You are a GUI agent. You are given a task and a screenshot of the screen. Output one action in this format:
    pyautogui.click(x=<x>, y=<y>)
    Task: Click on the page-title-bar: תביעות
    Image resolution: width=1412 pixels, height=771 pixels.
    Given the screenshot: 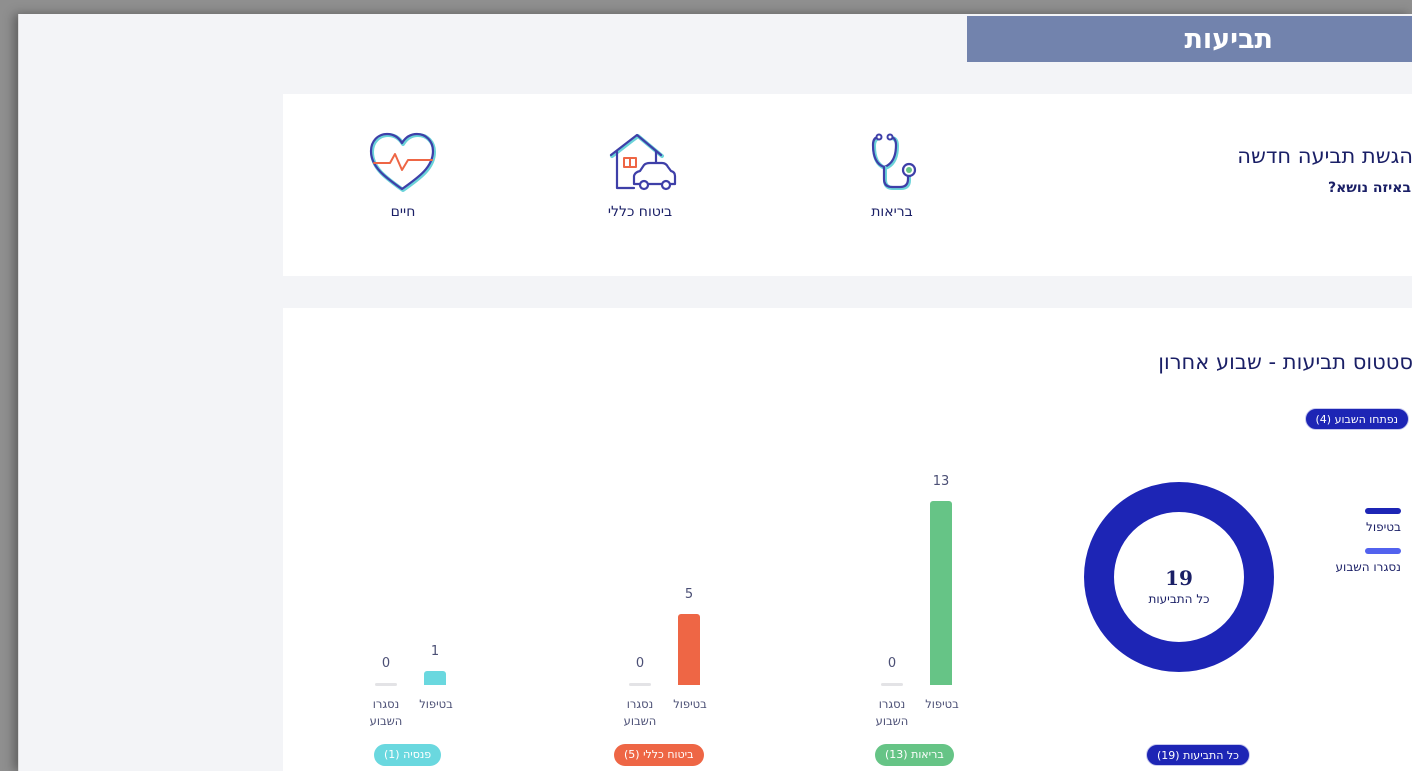 What is the action you would take?
    pyautogui.click(x=1189, y=39)
    